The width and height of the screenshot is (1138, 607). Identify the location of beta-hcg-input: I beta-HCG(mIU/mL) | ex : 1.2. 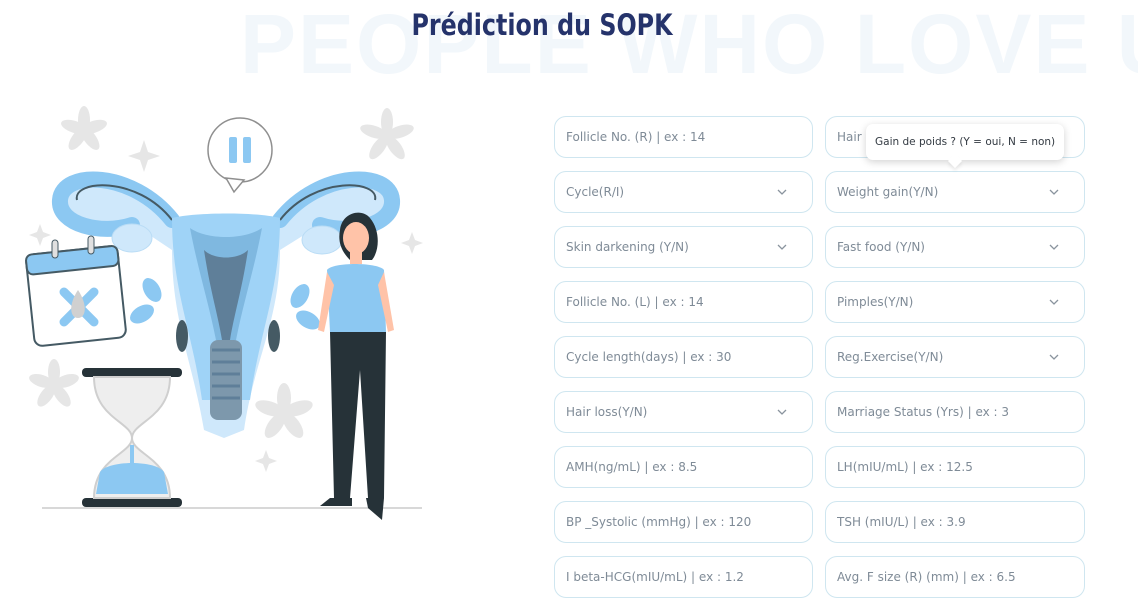
(683, 577).